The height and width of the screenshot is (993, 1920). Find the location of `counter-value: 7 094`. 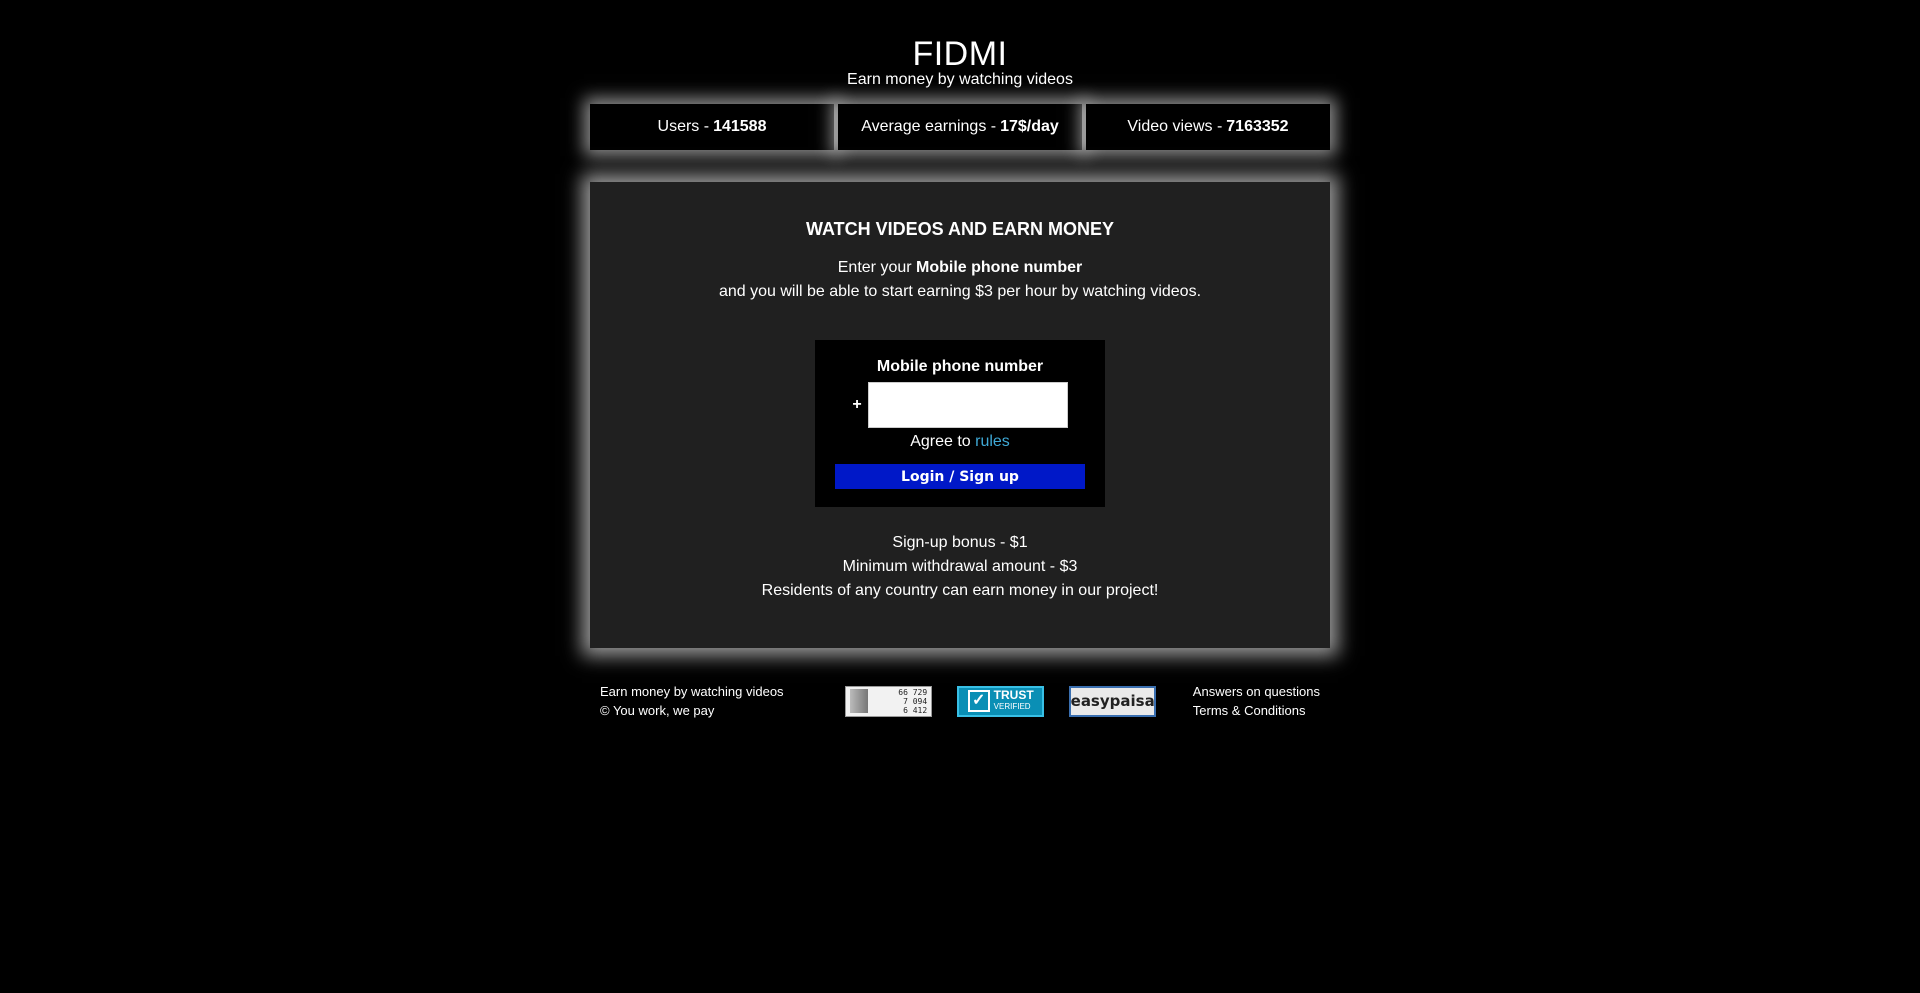

counter-value: 7 094 is located at coordinates (915, 701).